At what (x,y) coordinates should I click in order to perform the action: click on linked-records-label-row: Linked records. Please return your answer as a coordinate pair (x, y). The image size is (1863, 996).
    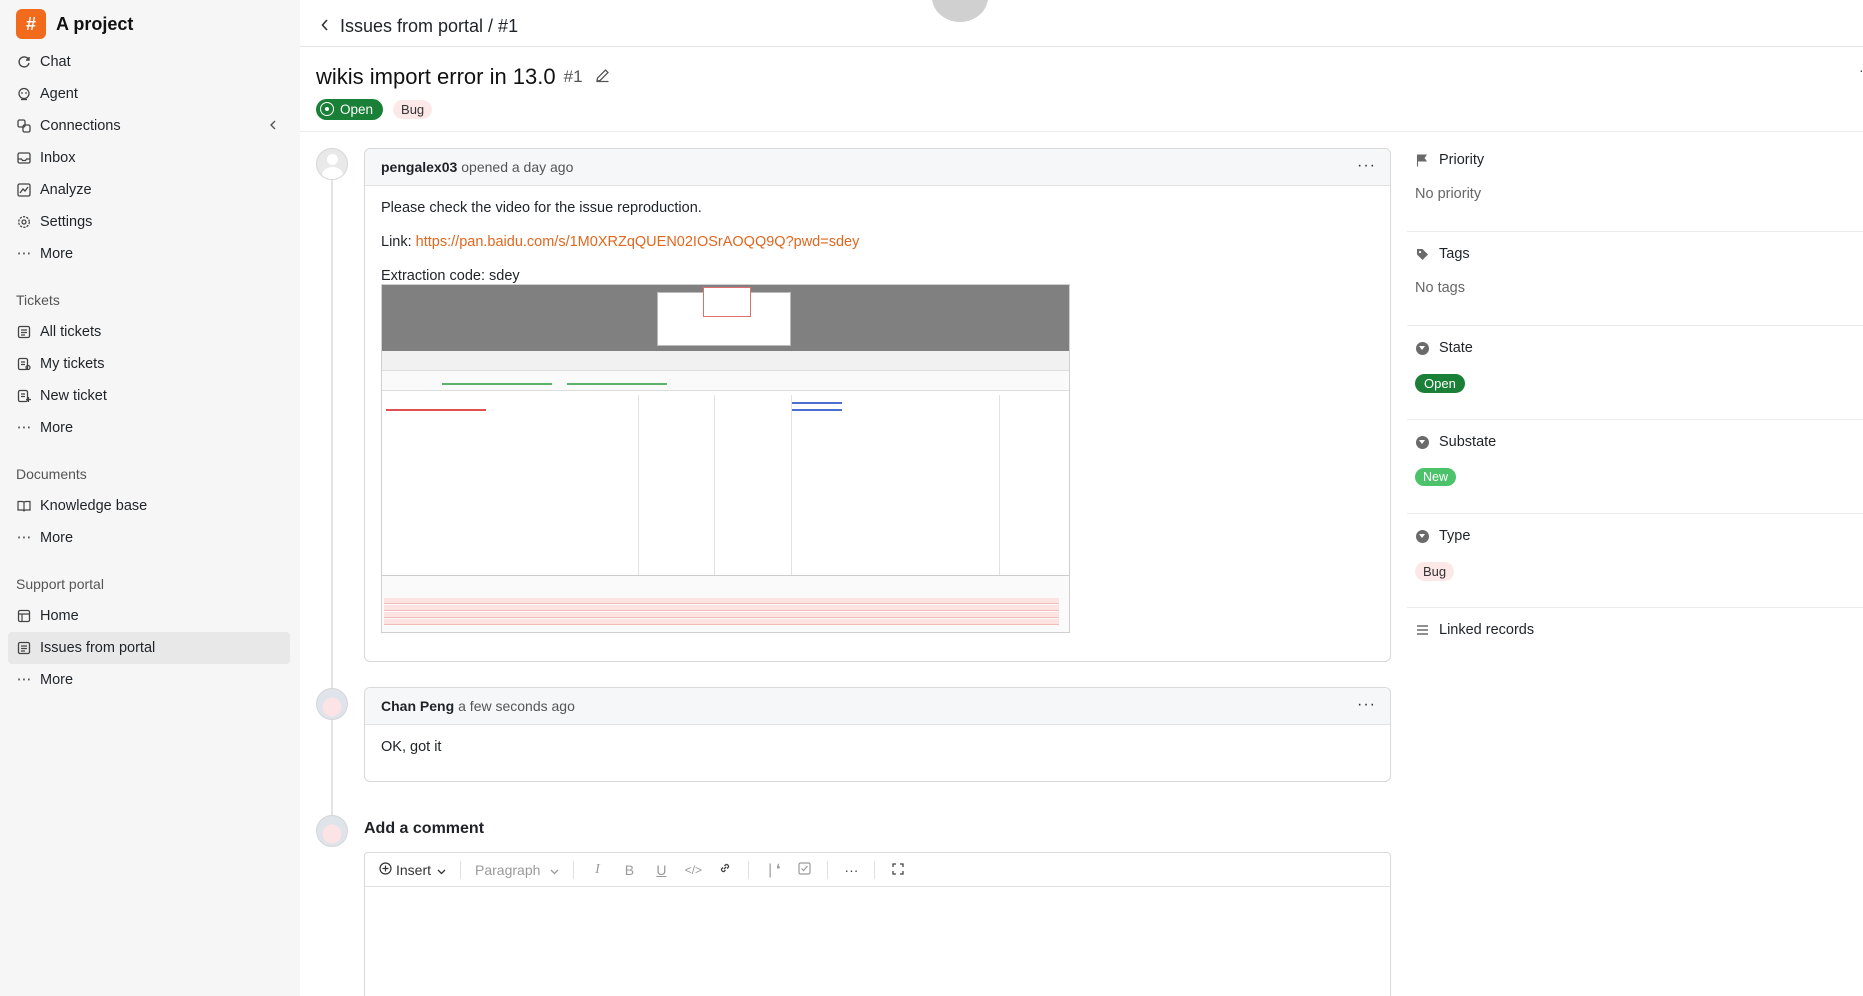
    Looking at the image, I should click on (1635, 630).